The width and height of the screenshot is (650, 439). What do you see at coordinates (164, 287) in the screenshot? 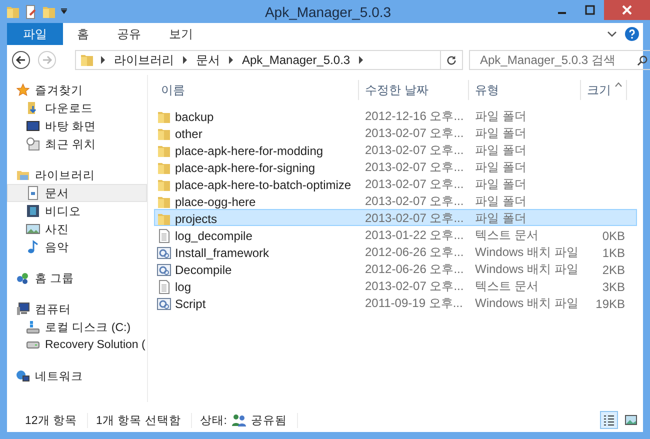
I see `document-icon` at bounding box center [164, 287].